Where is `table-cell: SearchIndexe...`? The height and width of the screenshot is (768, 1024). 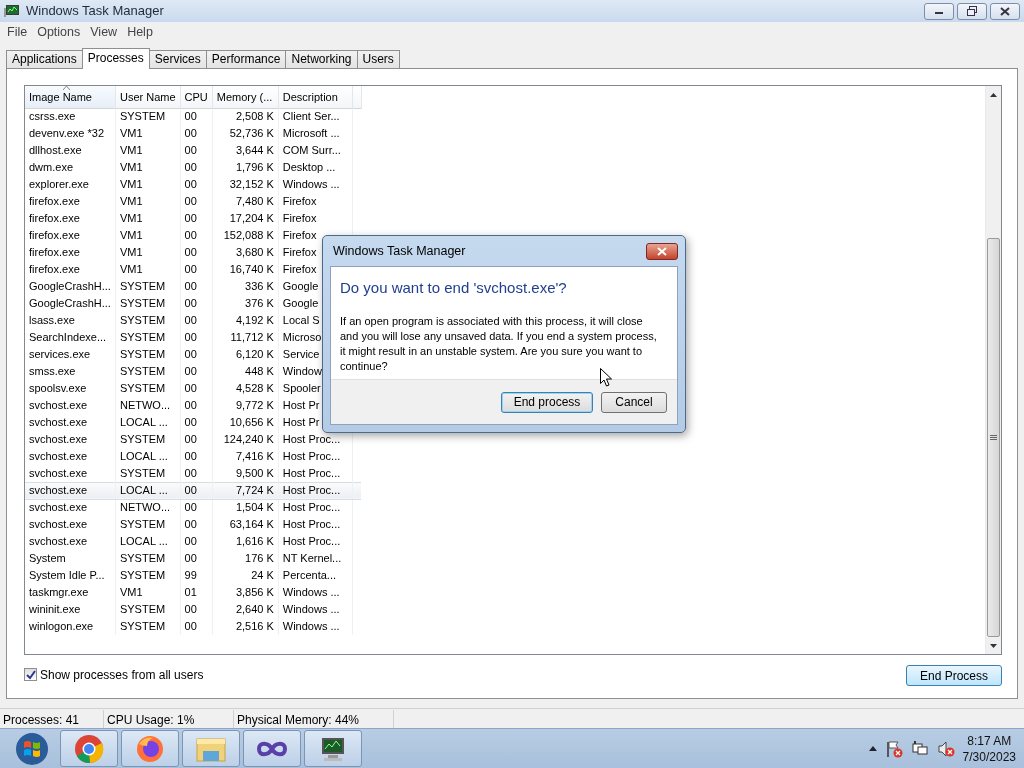 table-cell: SearchIndexe... is located at coordinates (68, 337).